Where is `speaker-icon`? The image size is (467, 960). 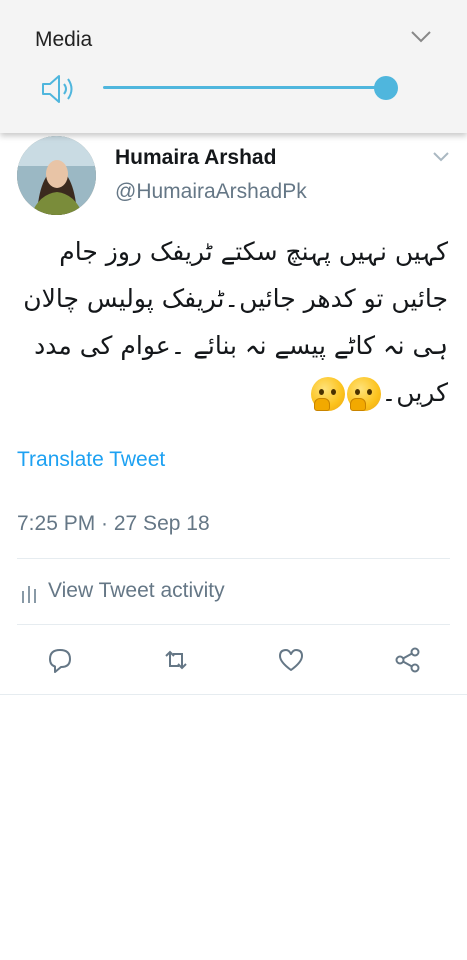 speaker-icon is located at coordinates (59, 89).